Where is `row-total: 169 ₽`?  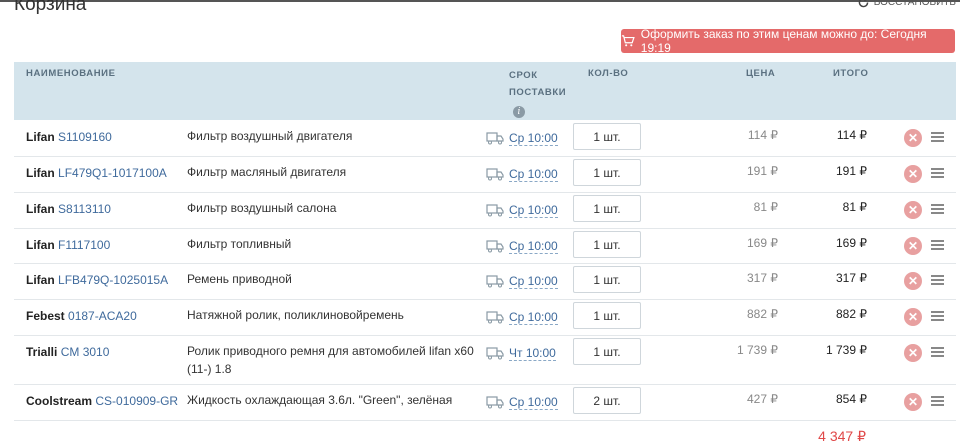 row-total: 169 ₽ is located at coordinates (851, 243).